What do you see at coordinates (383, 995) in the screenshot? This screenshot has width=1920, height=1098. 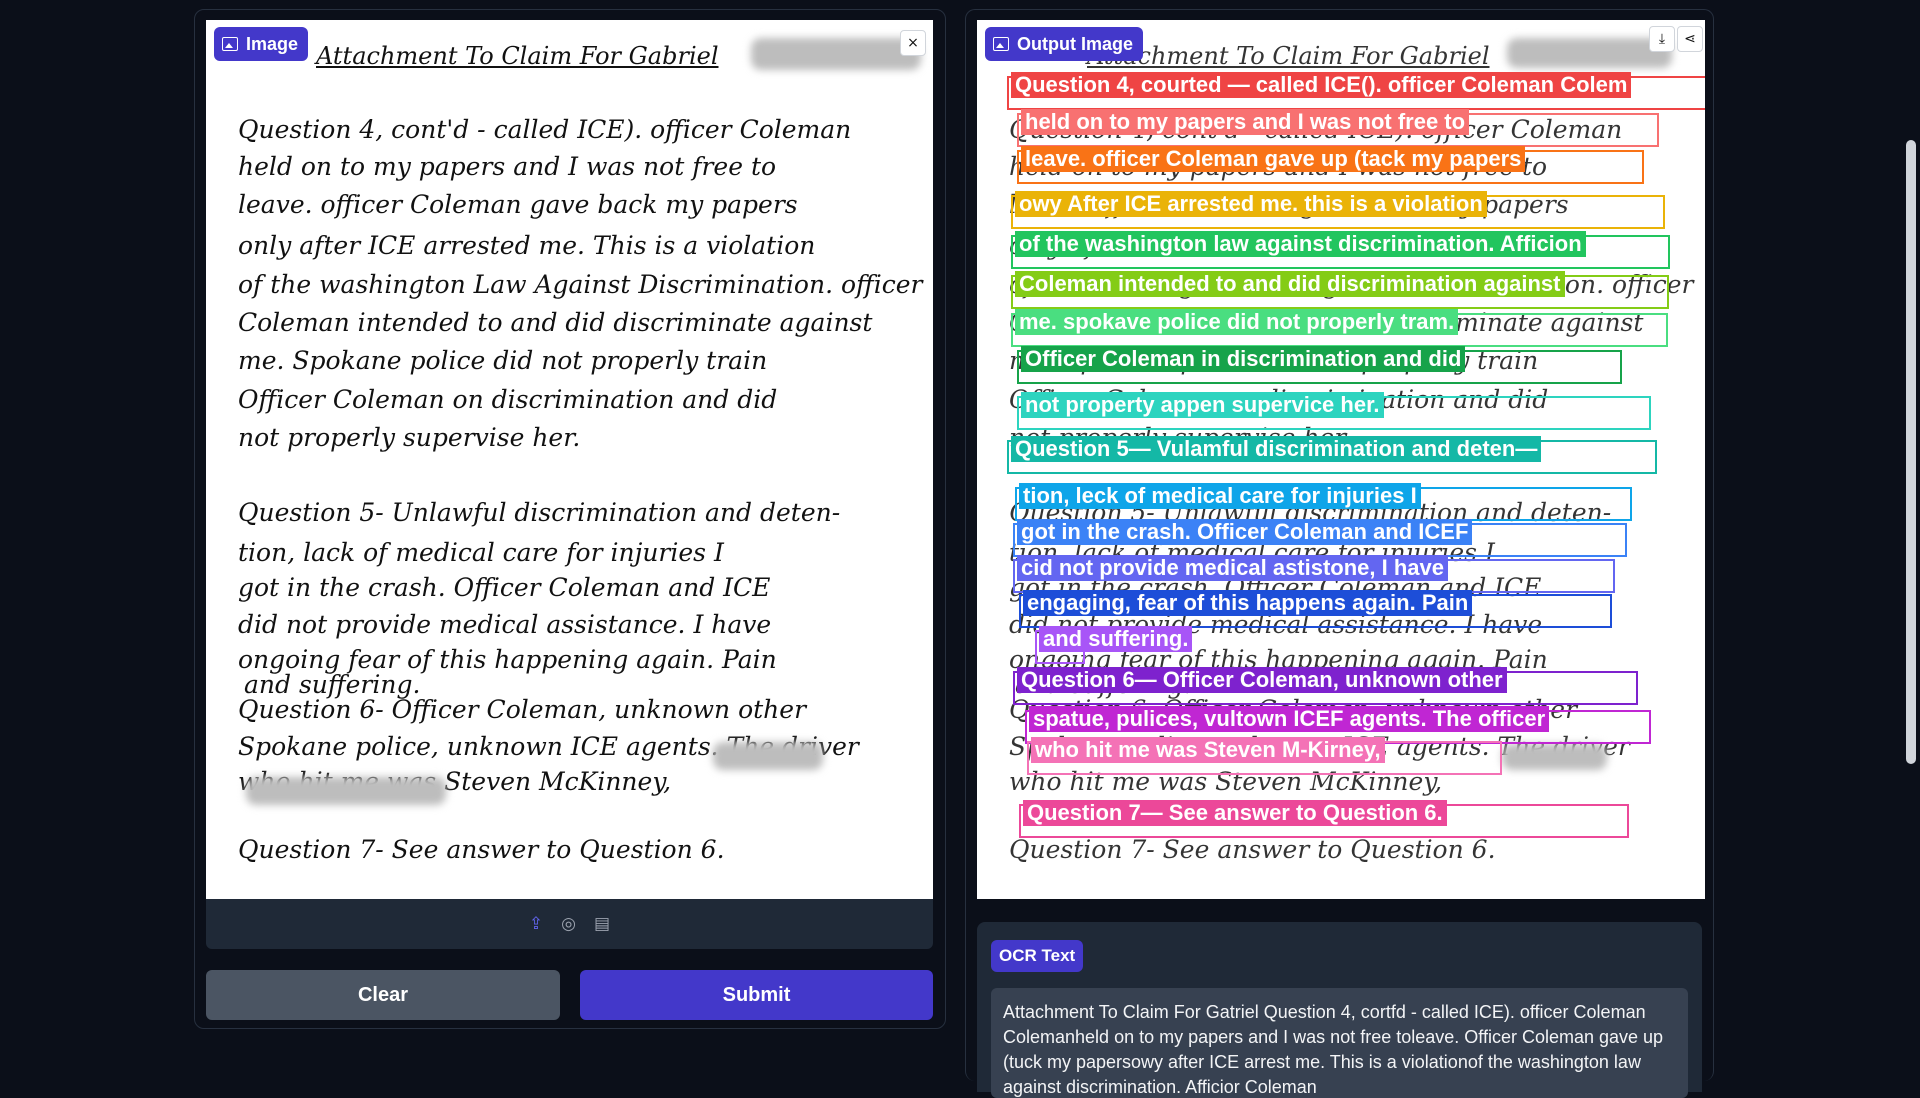 I see `clear-button: Clear` at bounding box center [383, 995].